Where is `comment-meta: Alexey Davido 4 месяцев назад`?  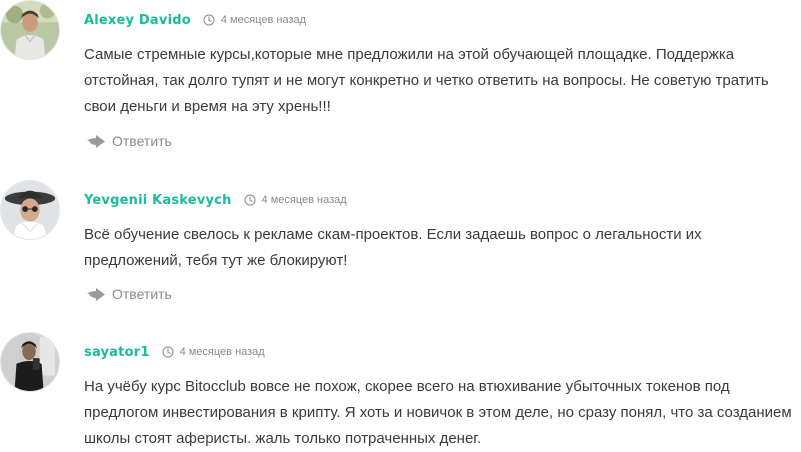
comment-meta: Alexey Davido 4 месяцев назад is located at coordinates (195, 20).